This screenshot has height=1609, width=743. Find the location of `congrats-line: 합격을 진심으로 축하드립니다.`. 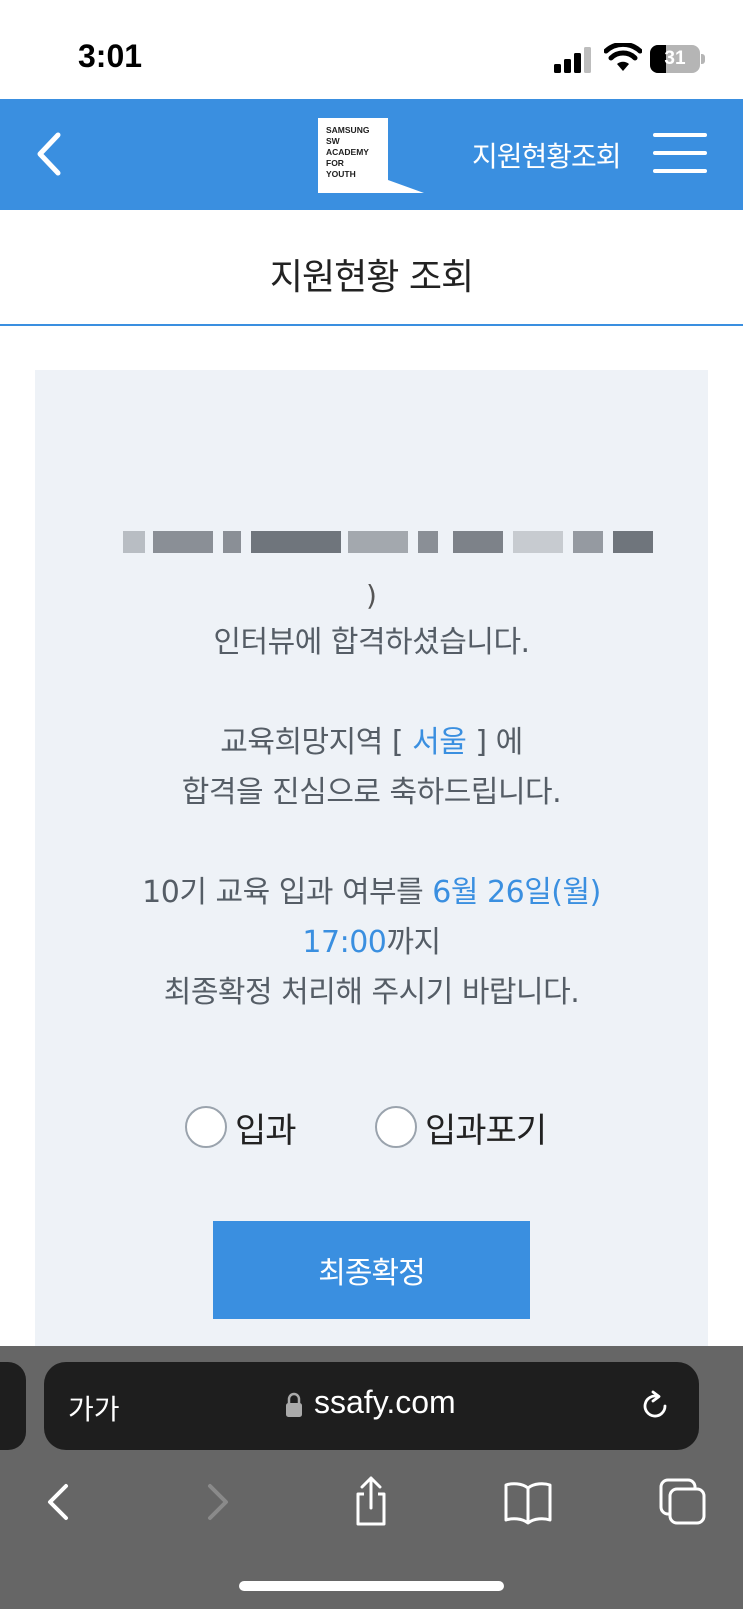

congrats-line: 합격을 진심으로 축하드립니다. is located at coordinates (371, 792).